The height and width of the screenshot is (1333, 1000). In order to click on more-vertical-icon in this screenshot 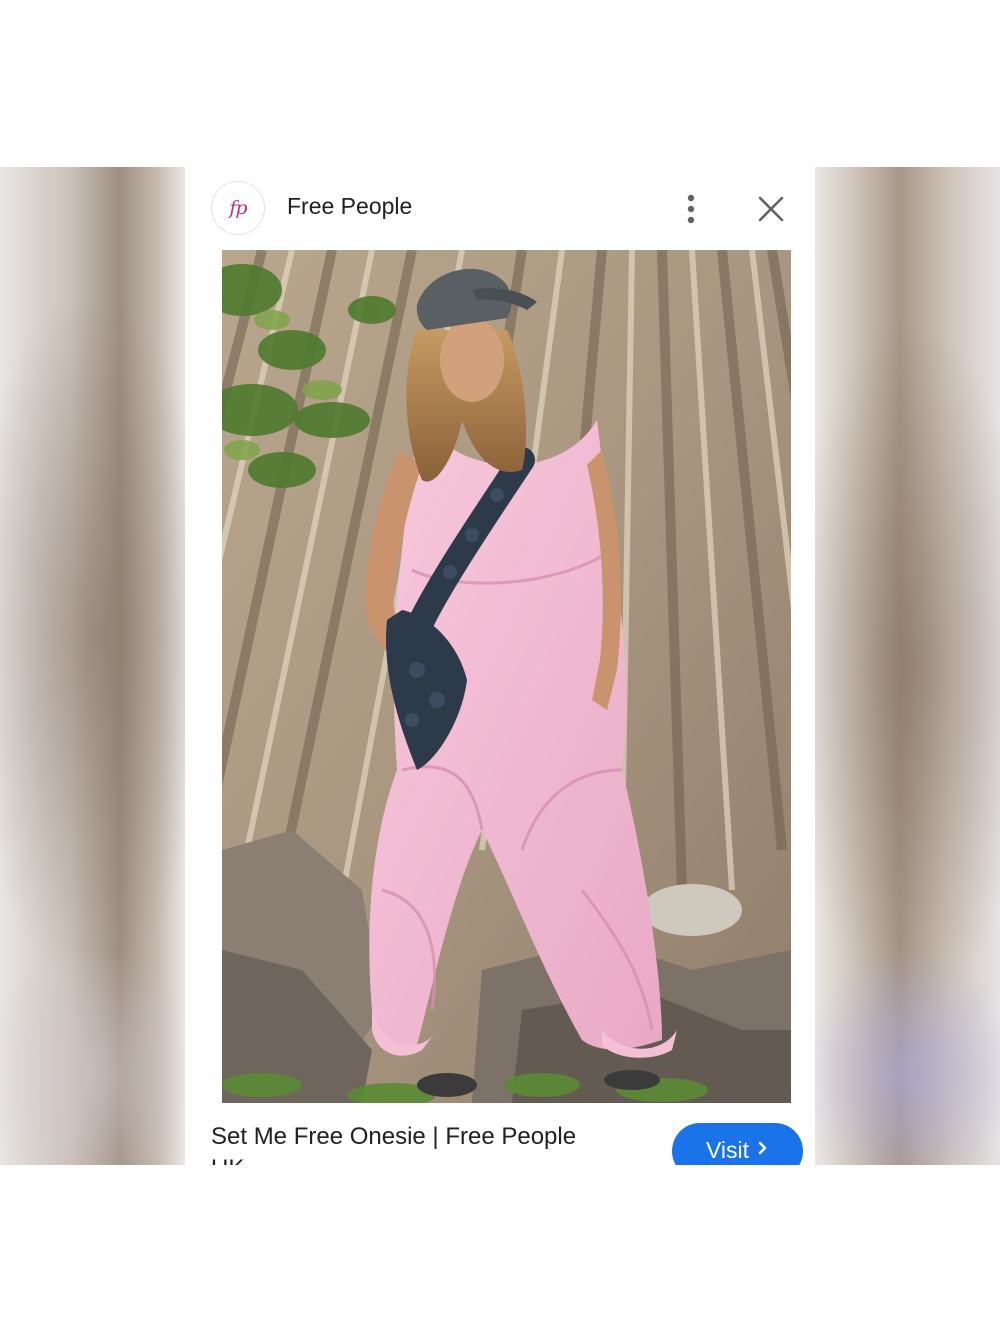, I will do `click(691, 209)`.